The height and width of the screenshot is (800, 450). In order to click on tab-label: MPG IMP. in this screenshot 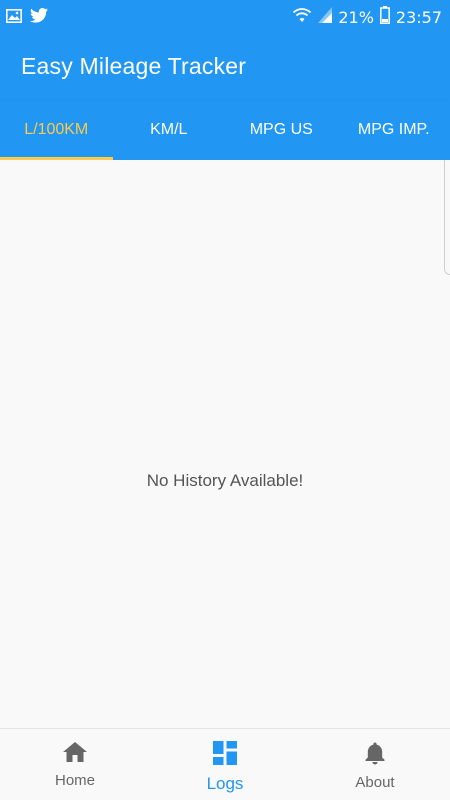, I will do `click(393, 129)`.